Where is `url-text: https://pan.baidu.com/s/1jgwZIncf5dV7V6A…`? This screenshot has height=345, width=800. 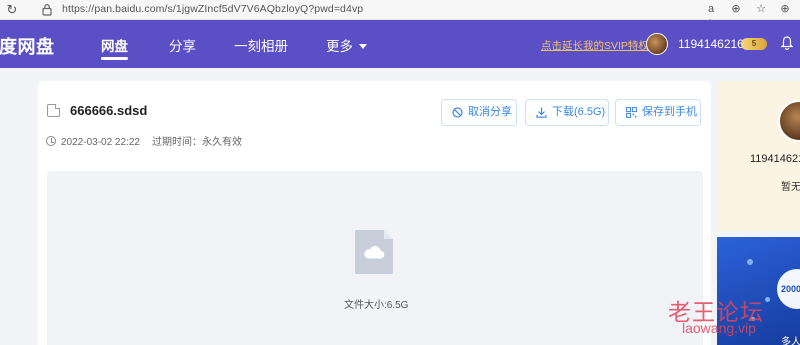 url-text: https://pan.baidu.com/s/1jgwZIncf5dV7V6A… is located at coordinates (212, 9).